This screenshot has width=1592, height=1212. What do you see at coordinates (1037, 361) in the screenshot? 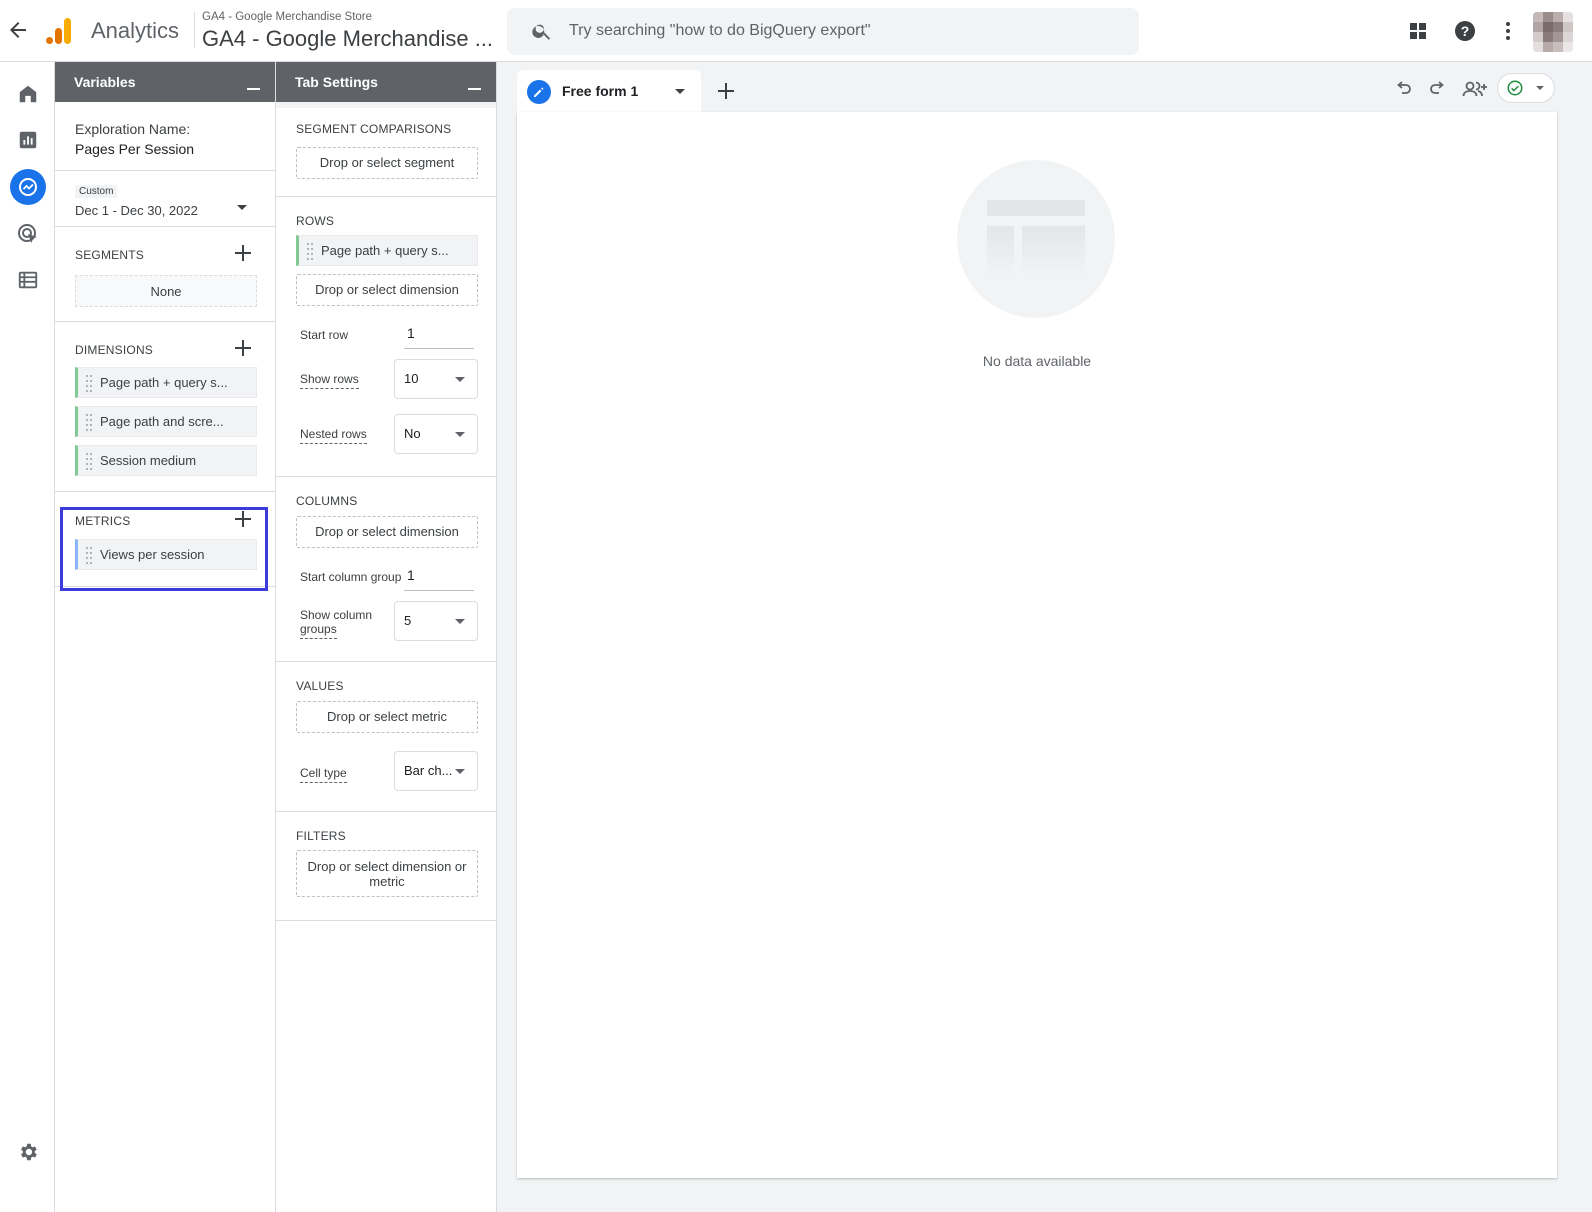
I see `no-data-message: No data available` at bounding box center [1037, 361].